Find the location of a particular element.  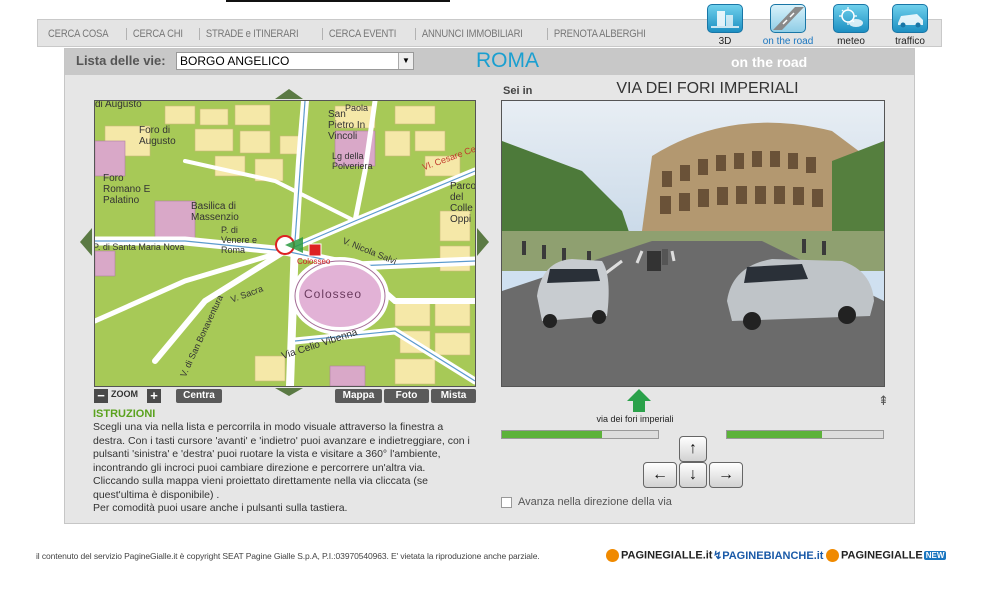

new-badge: NEW is located at coordinates (935, 556).